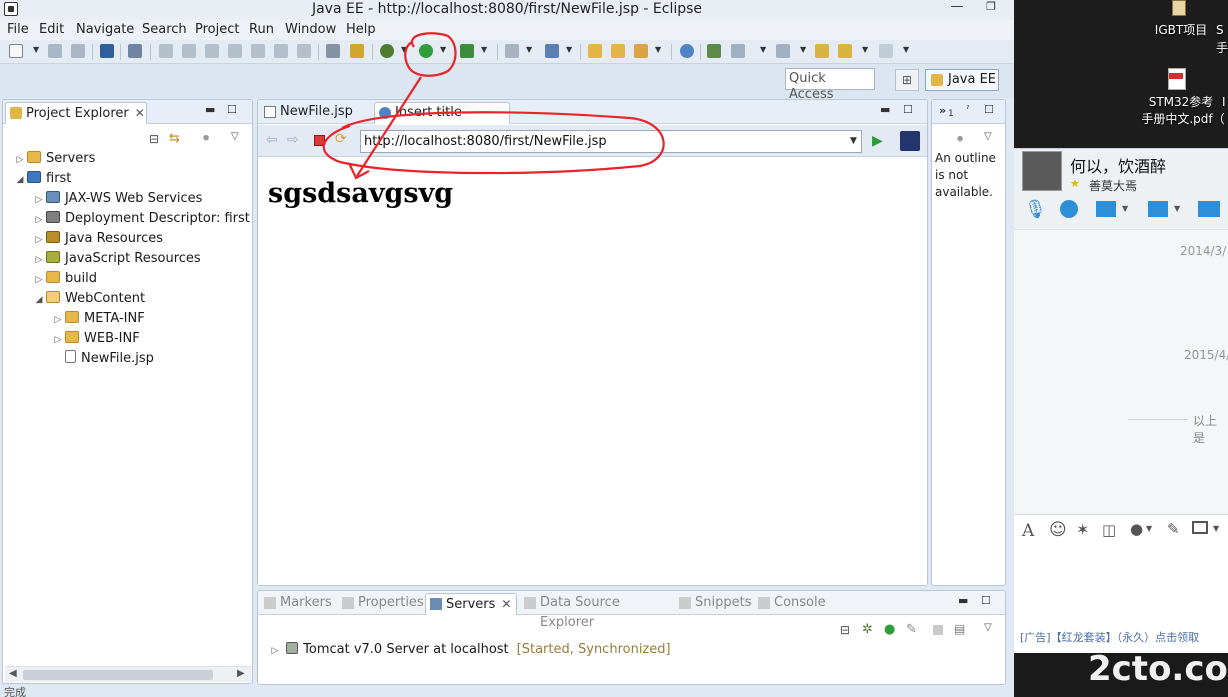 Image resolution: width=1228 pixels, height=697 pixels. What do you see at coordinates (105, 30) in the screenshot?
I see `menu-navigate: Navigate` at bounding box center [105, 30].